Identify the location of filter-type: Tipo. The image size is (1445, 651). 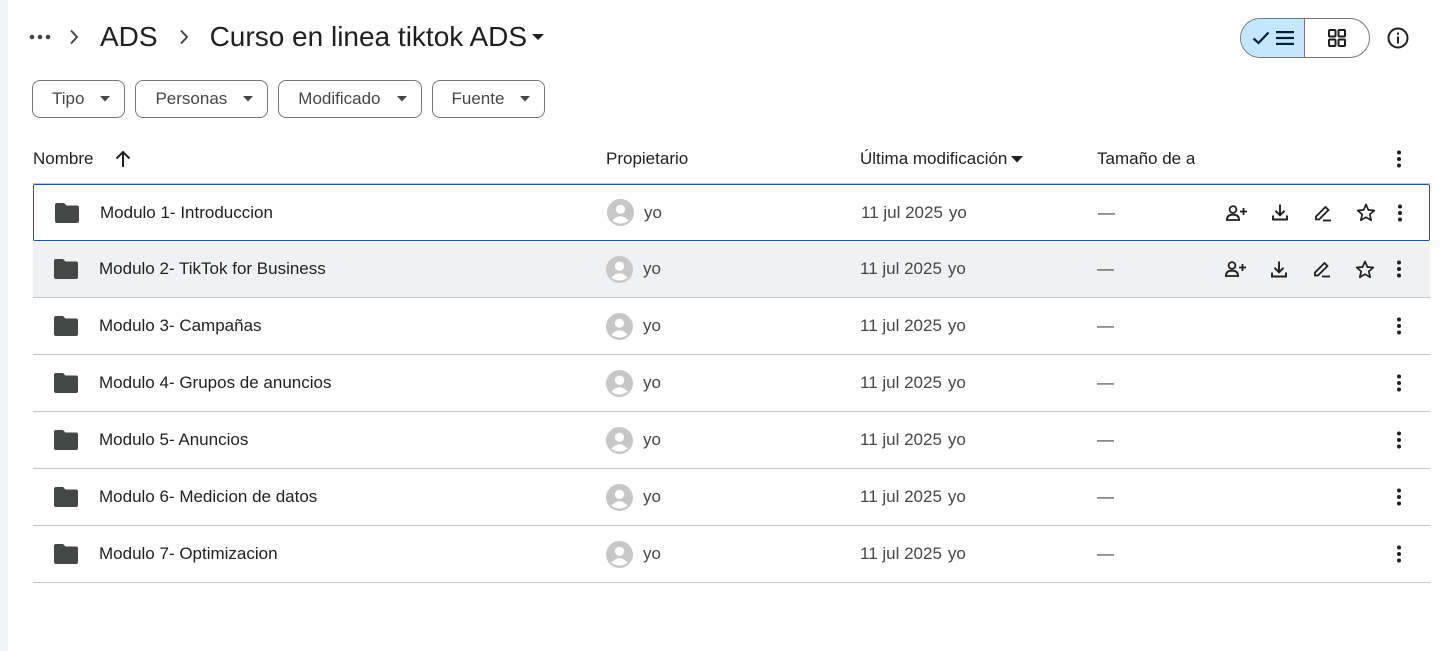
(79, 99).